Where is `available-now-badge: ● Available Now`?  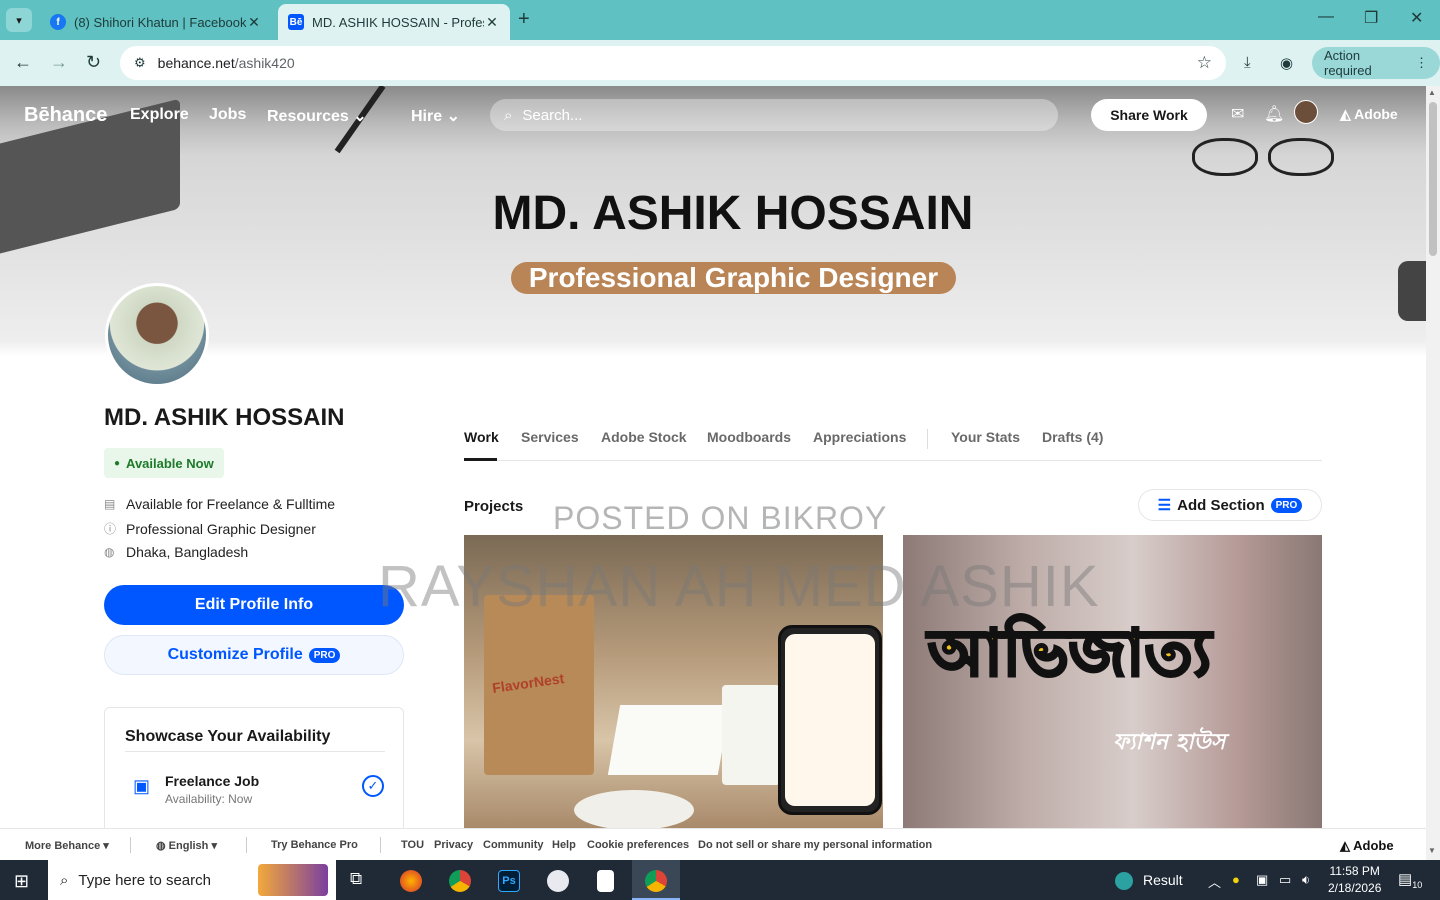 available-now-badge: ● Available Now is located at coordinates (164, 463).